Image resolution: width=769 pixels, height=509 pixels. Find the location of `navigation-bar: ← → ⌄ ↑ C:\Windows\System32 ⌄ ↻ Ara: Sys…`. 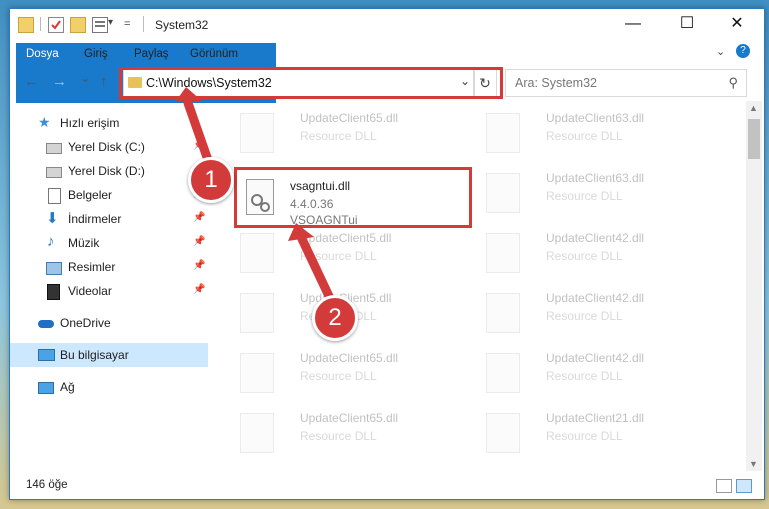

navigation-bar: ← → ⌄ ↑ C:\Windows\System32 ⌄ ↻ Ara: Sys… is located at coordinates (387, 83).